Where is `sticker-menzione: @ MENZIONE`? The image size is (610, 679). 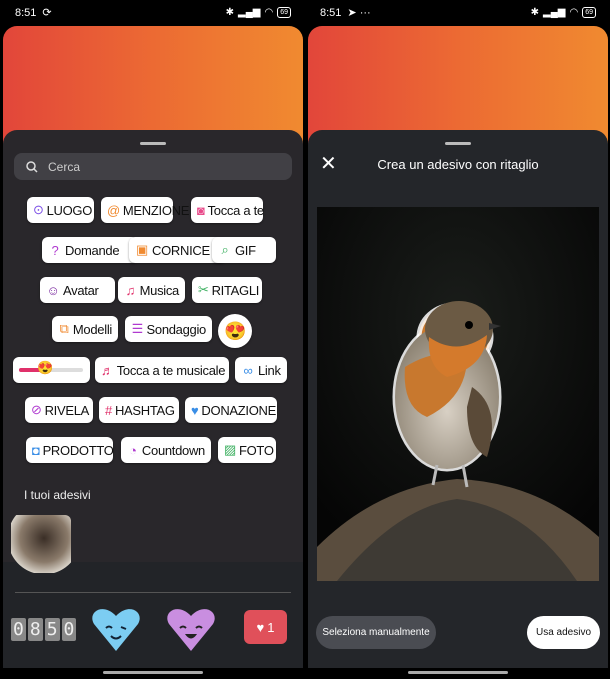
sticker-menzione: @ MENZIONE is located at coordinates (145, 210).